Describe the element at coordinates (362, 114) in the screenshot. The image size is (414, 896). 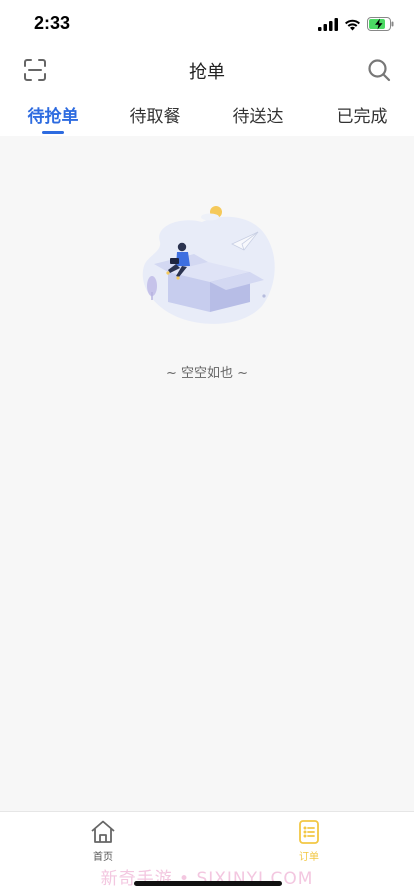
I see `tab-completed: 已完成` at that location.